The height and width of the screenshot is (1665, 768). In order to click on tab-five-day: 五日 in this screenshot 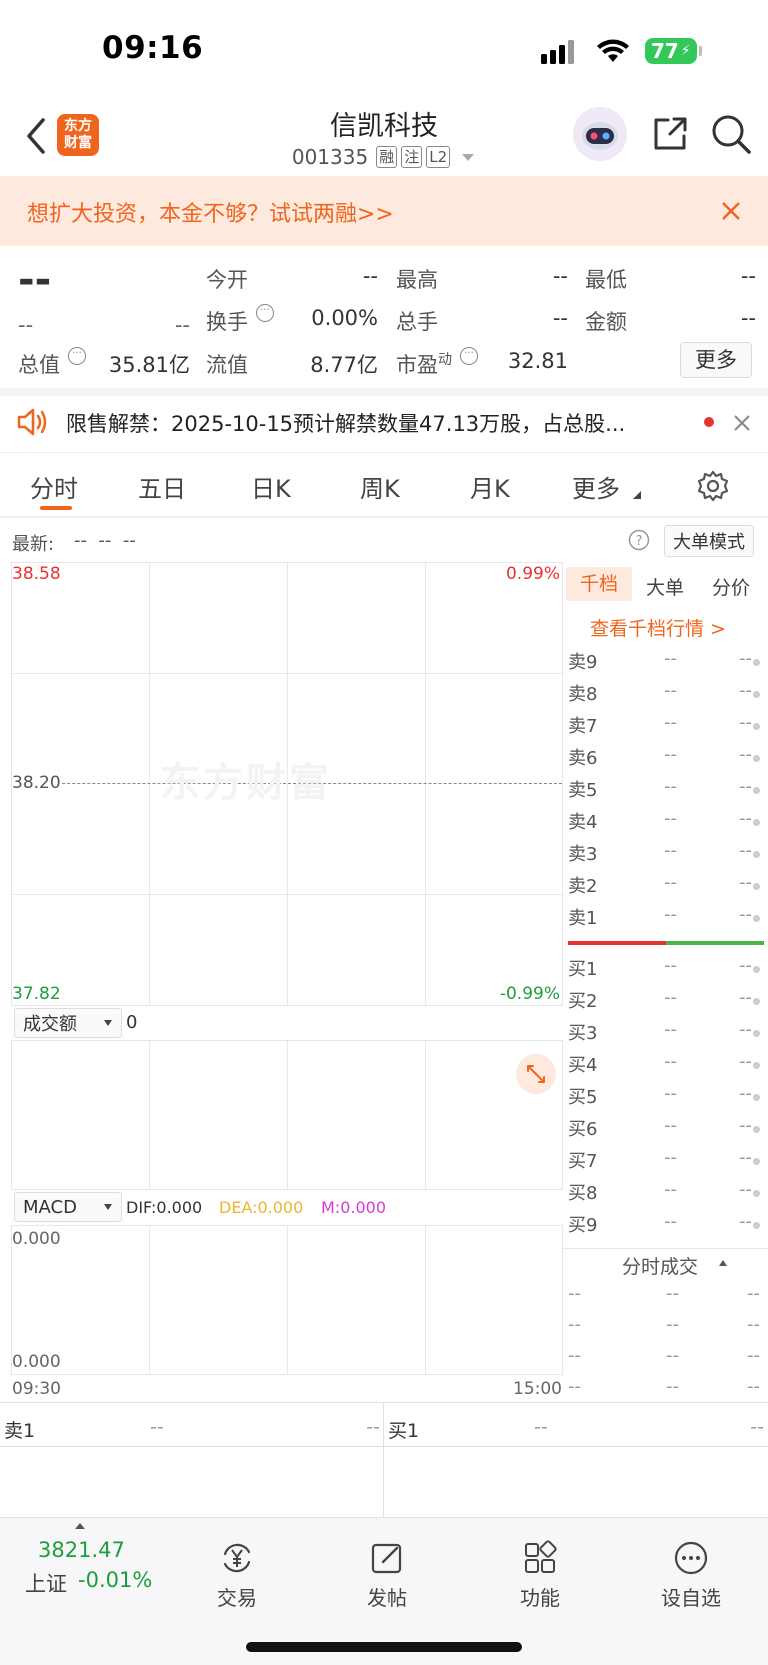, I will do `click(162, 486)`.